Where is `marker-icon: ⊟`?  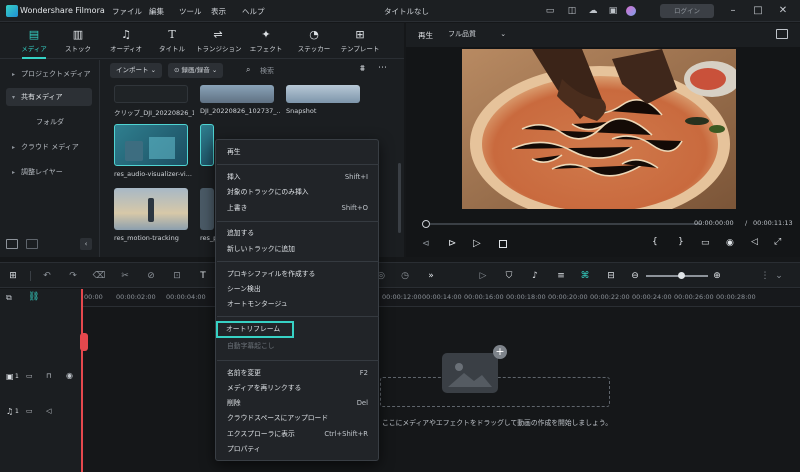
marker-icon: ⊟ is located at coordinates (611, 276).